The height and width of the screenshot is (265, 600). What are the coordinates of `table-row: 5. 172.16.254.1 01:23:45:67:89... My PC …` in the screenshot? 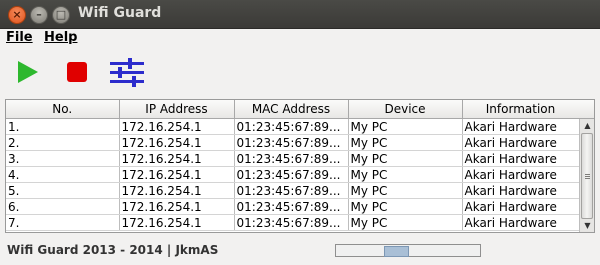 It's located at (293, 190).